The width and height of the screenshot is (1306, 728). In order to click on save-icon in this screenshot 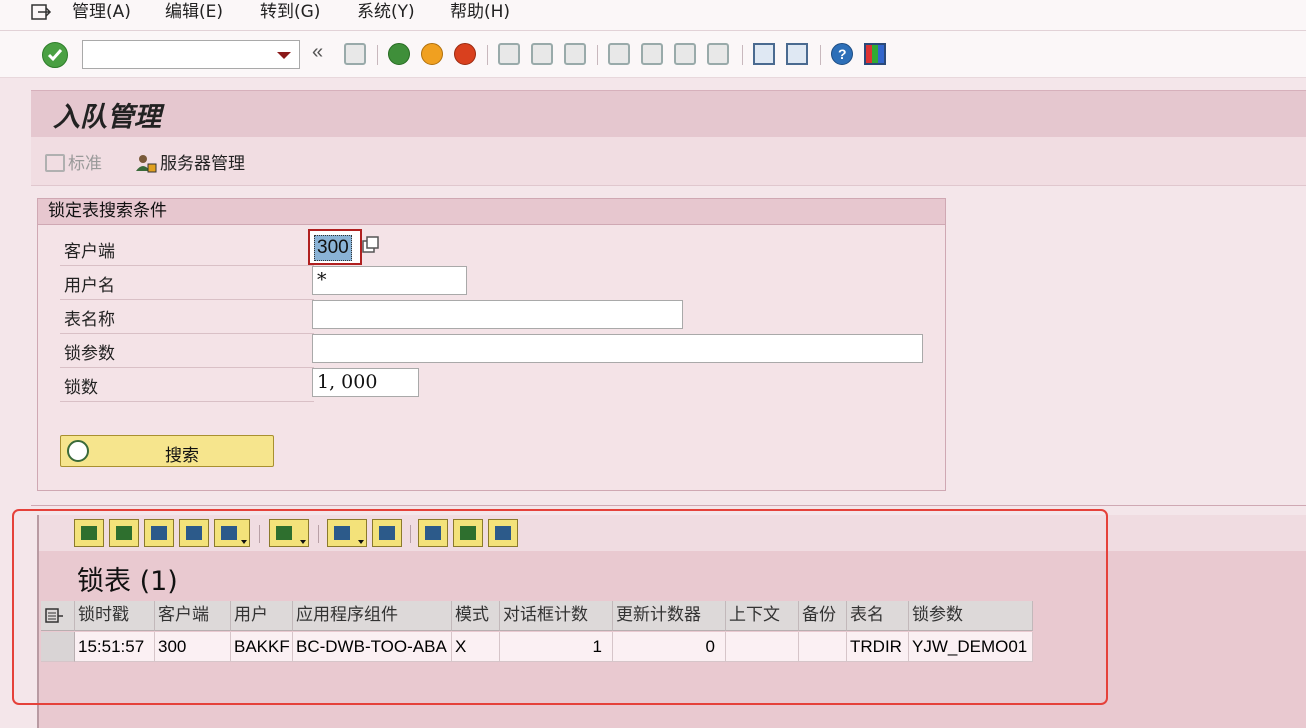, I will do `click(355, 54)`.